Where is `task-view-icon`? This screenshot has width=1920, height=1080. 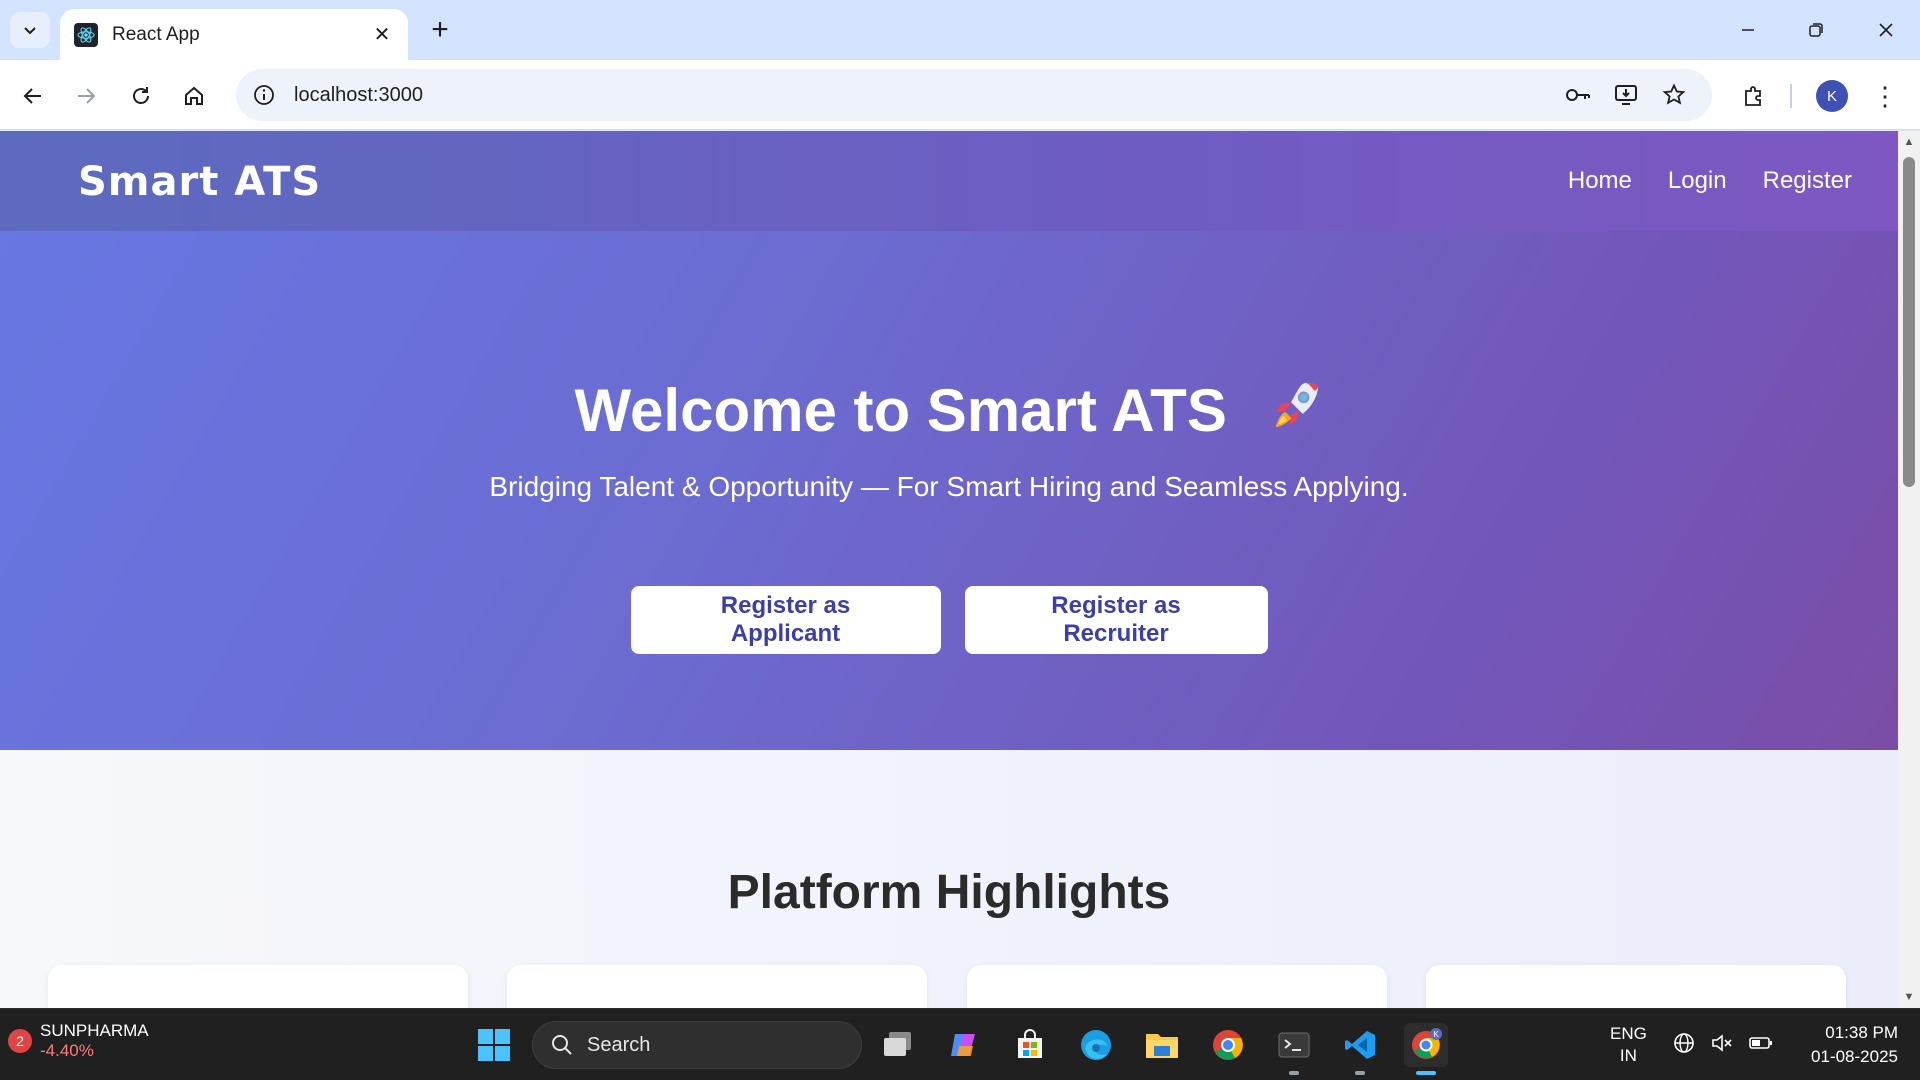 task-view-icon is located at coordinates (898, 1045).